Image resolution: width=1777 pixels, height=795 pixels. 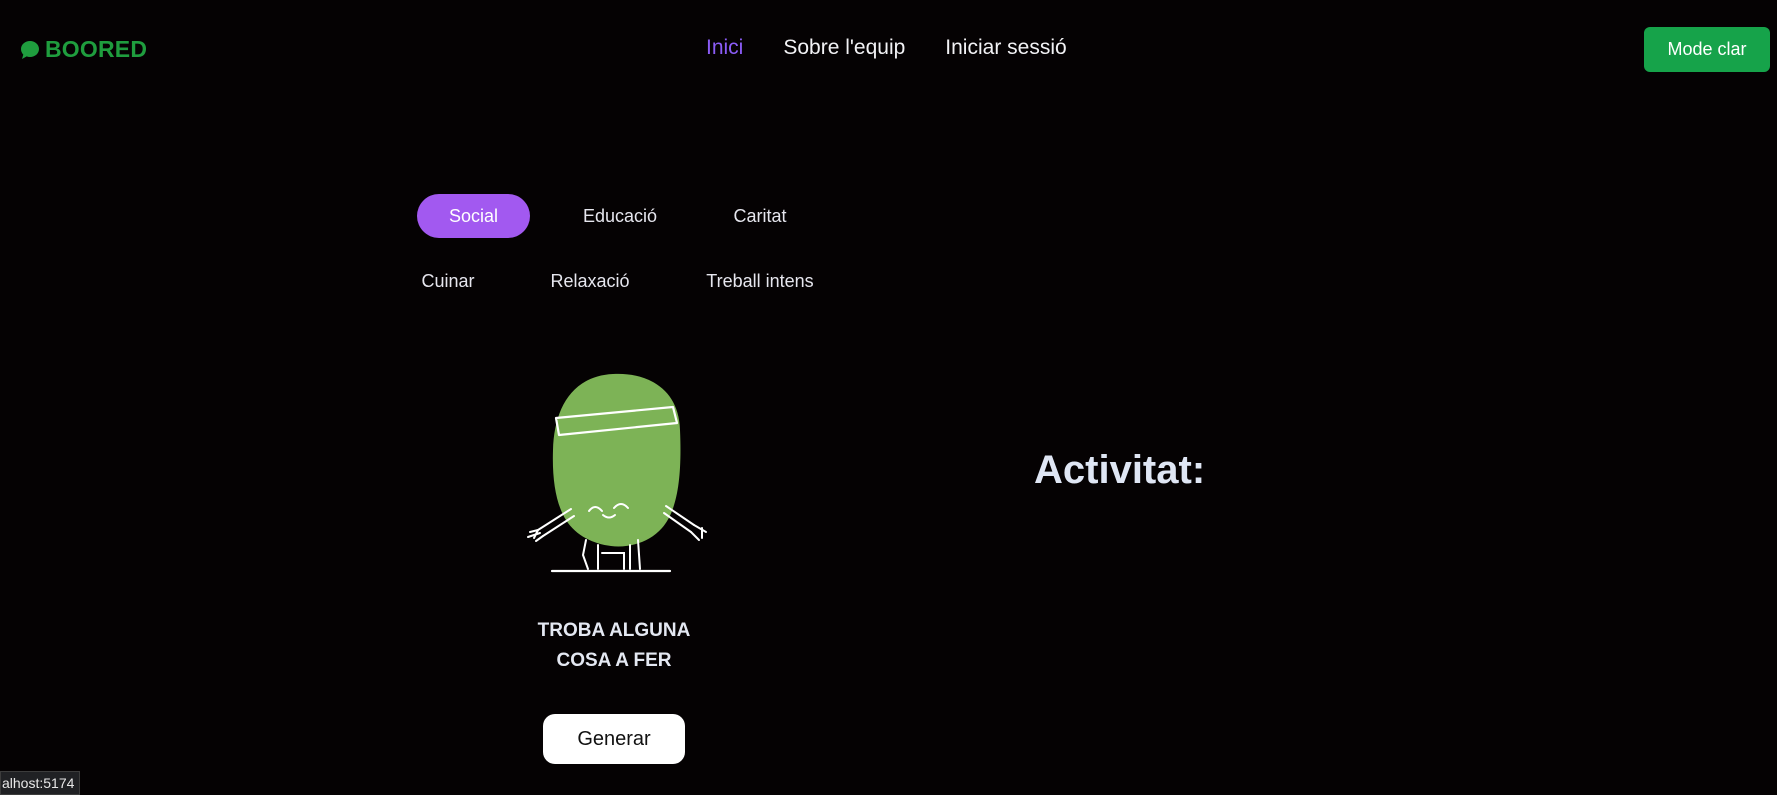 What do you see at coordinates (1707, 49) in the screenshot?
I see `light-mode-button: Mode clar` at bounding box center [1707, 49].